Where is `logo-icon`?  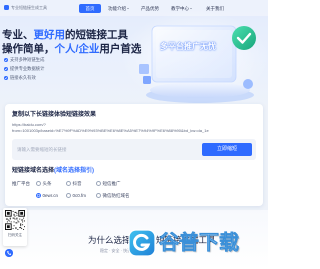
logo-icon is located at coordinates (6, 7).